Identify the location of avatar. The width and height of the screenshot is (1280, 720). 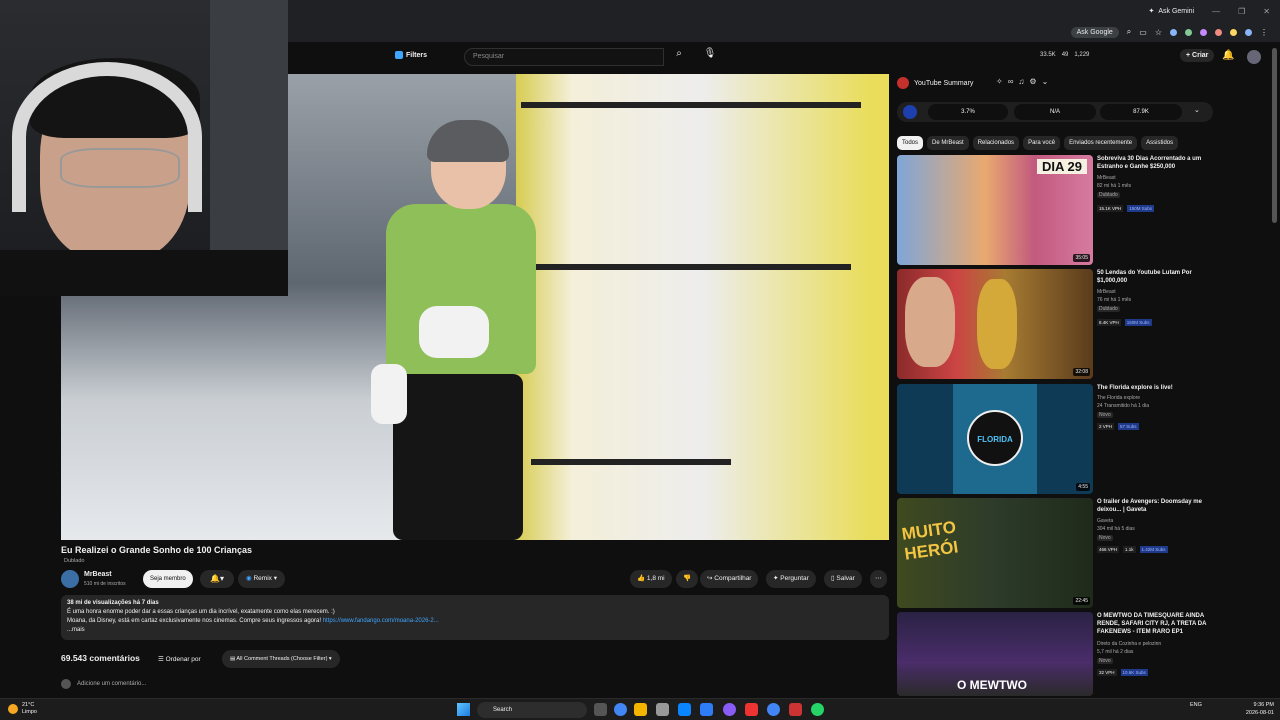
(1254, 57).